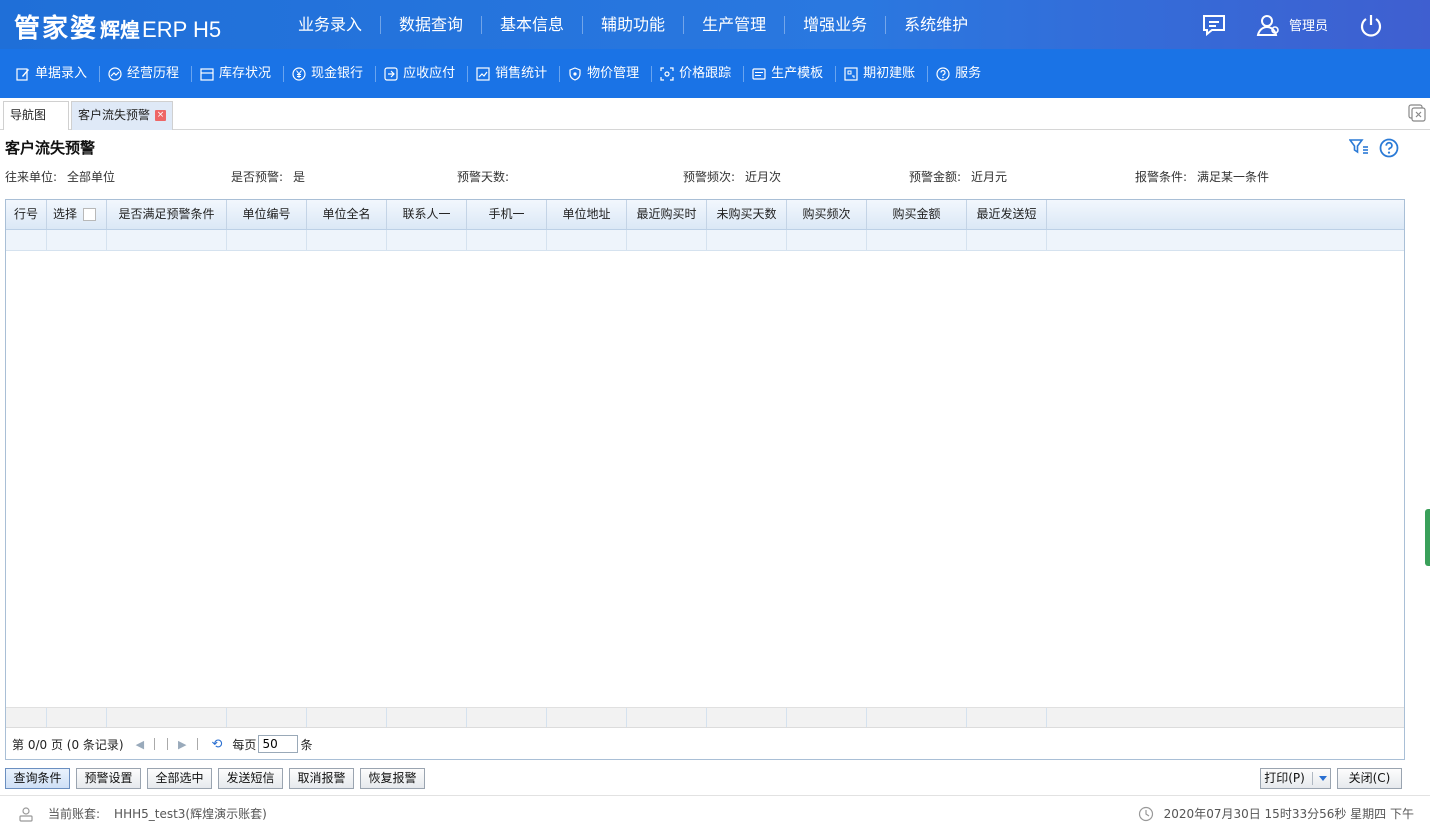  Describe the element at coordinates (759, 73) in the screenshot. I see `template-icon` at that location.